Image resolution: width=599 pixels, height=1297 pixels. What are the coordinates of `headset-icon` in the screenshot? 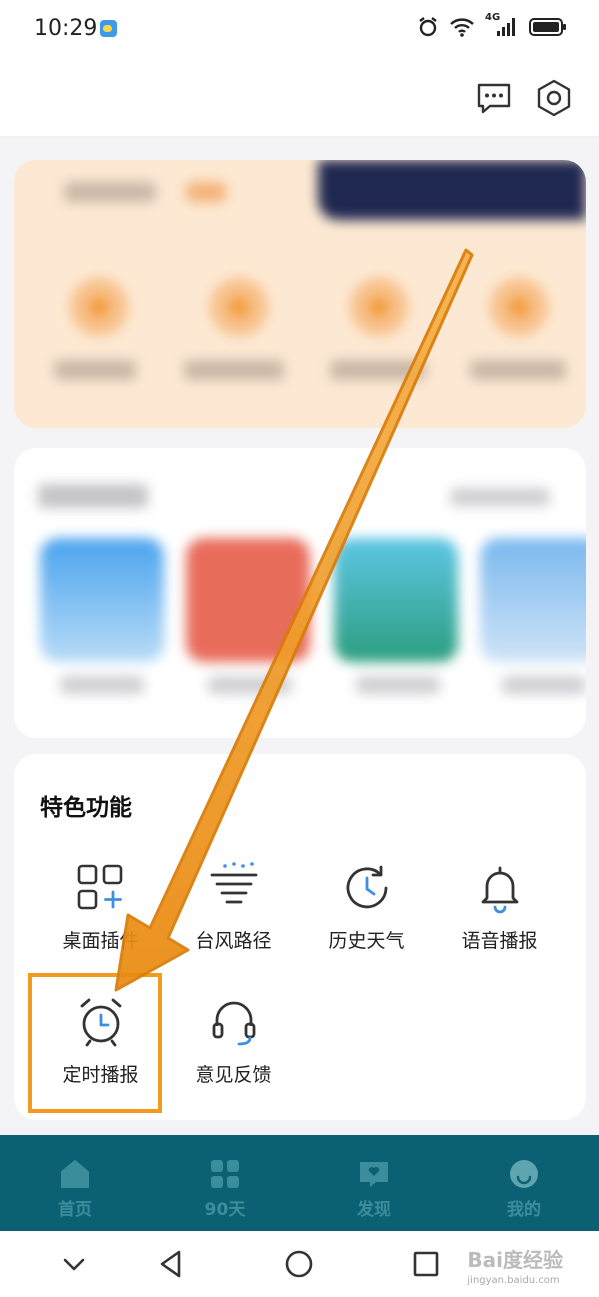 It's located at (233, 1023).